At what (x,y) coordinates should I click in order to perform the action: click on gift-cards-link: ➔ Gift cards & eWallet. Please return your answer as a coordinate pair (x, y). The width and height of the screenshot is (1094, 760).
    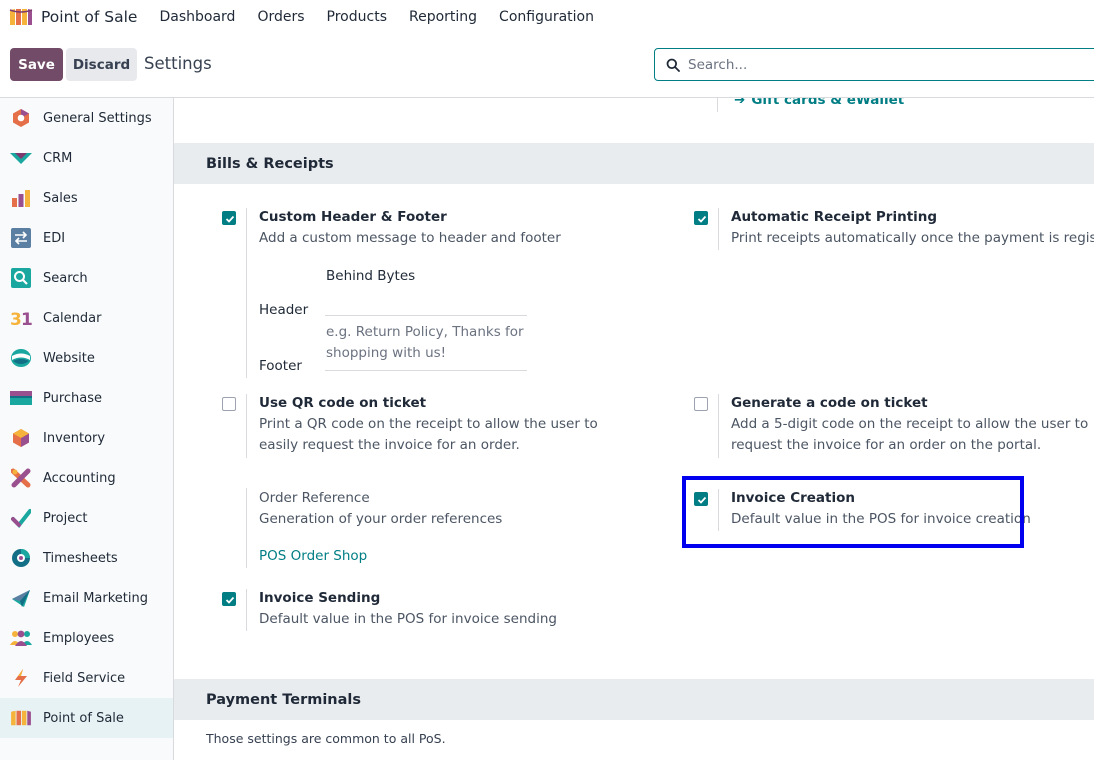
    Looking at the image, I should click on (819, 103).